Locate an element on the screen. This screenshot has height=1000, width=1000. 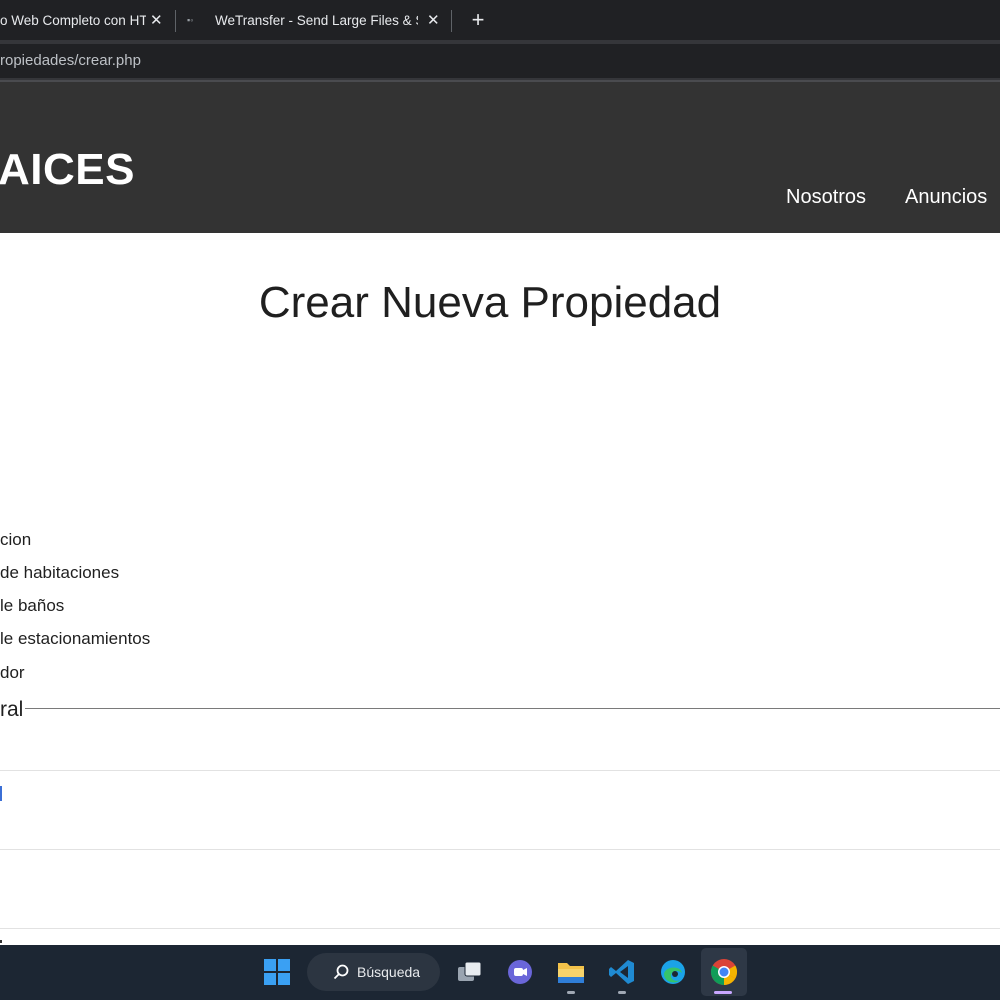
wetransfer-favicon-icon: ▪◦ is located at coordinates (190, 20).